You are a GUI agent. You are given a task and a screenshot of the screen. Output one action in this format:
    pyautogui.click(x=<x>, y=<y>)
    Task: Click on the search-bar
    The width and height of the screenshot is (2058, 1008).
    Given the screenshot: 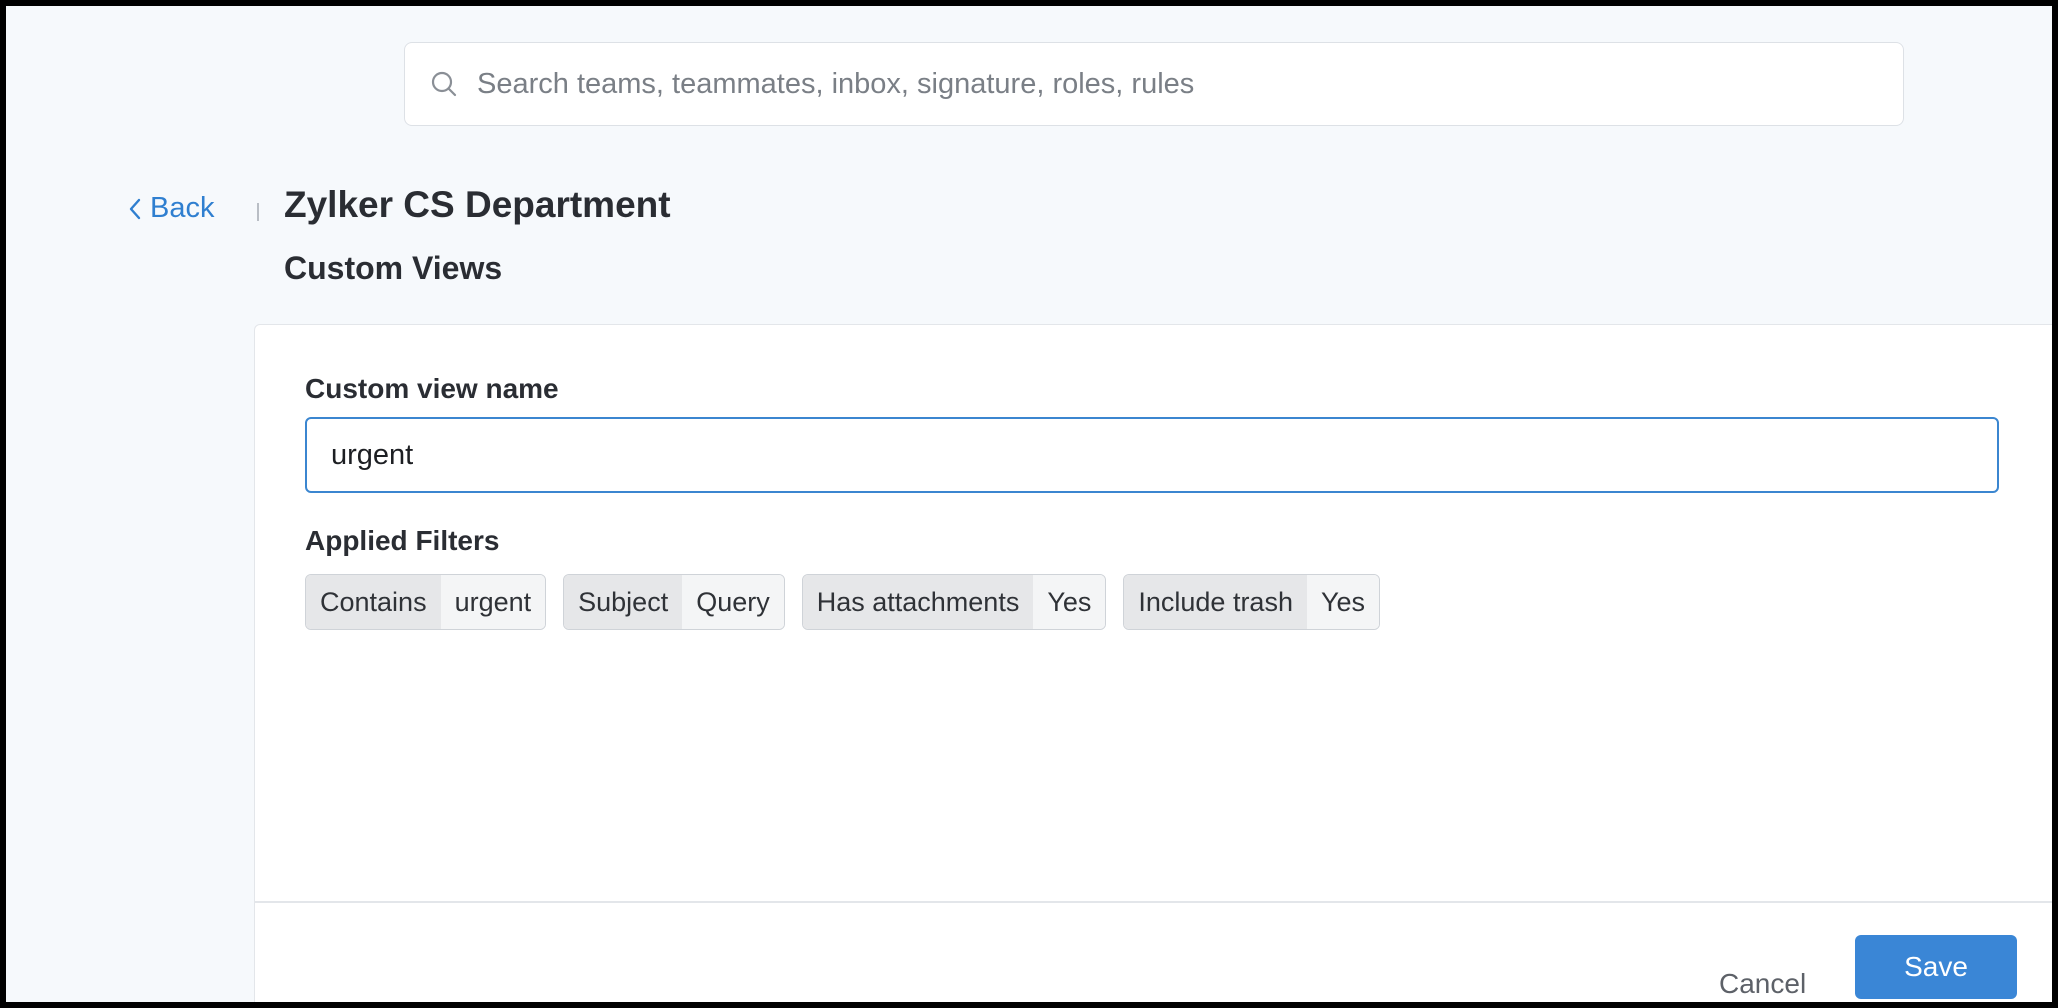 What is the action you would take?
    pyautogui.click(x=1154, y=84)
    